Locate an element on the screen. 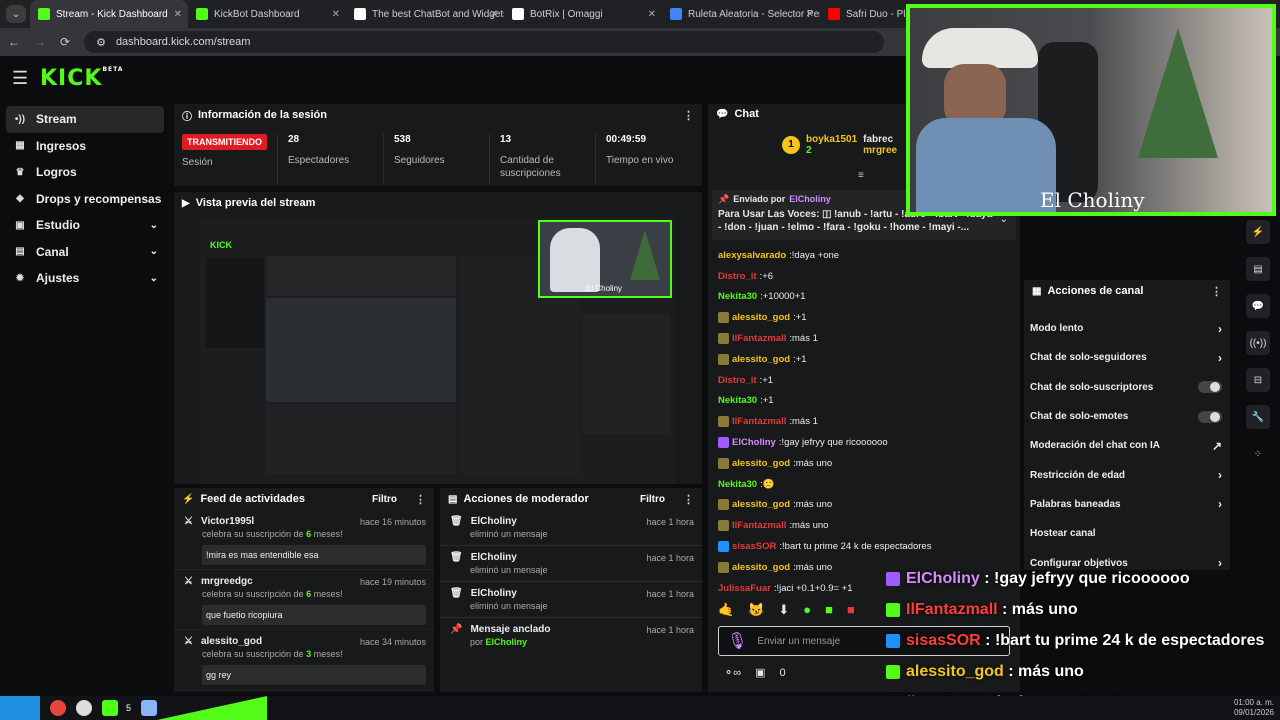 This screenshot has height=720, width=1280. channel-action-item: Restricción de edad › is located at coordinates (1127, 474).